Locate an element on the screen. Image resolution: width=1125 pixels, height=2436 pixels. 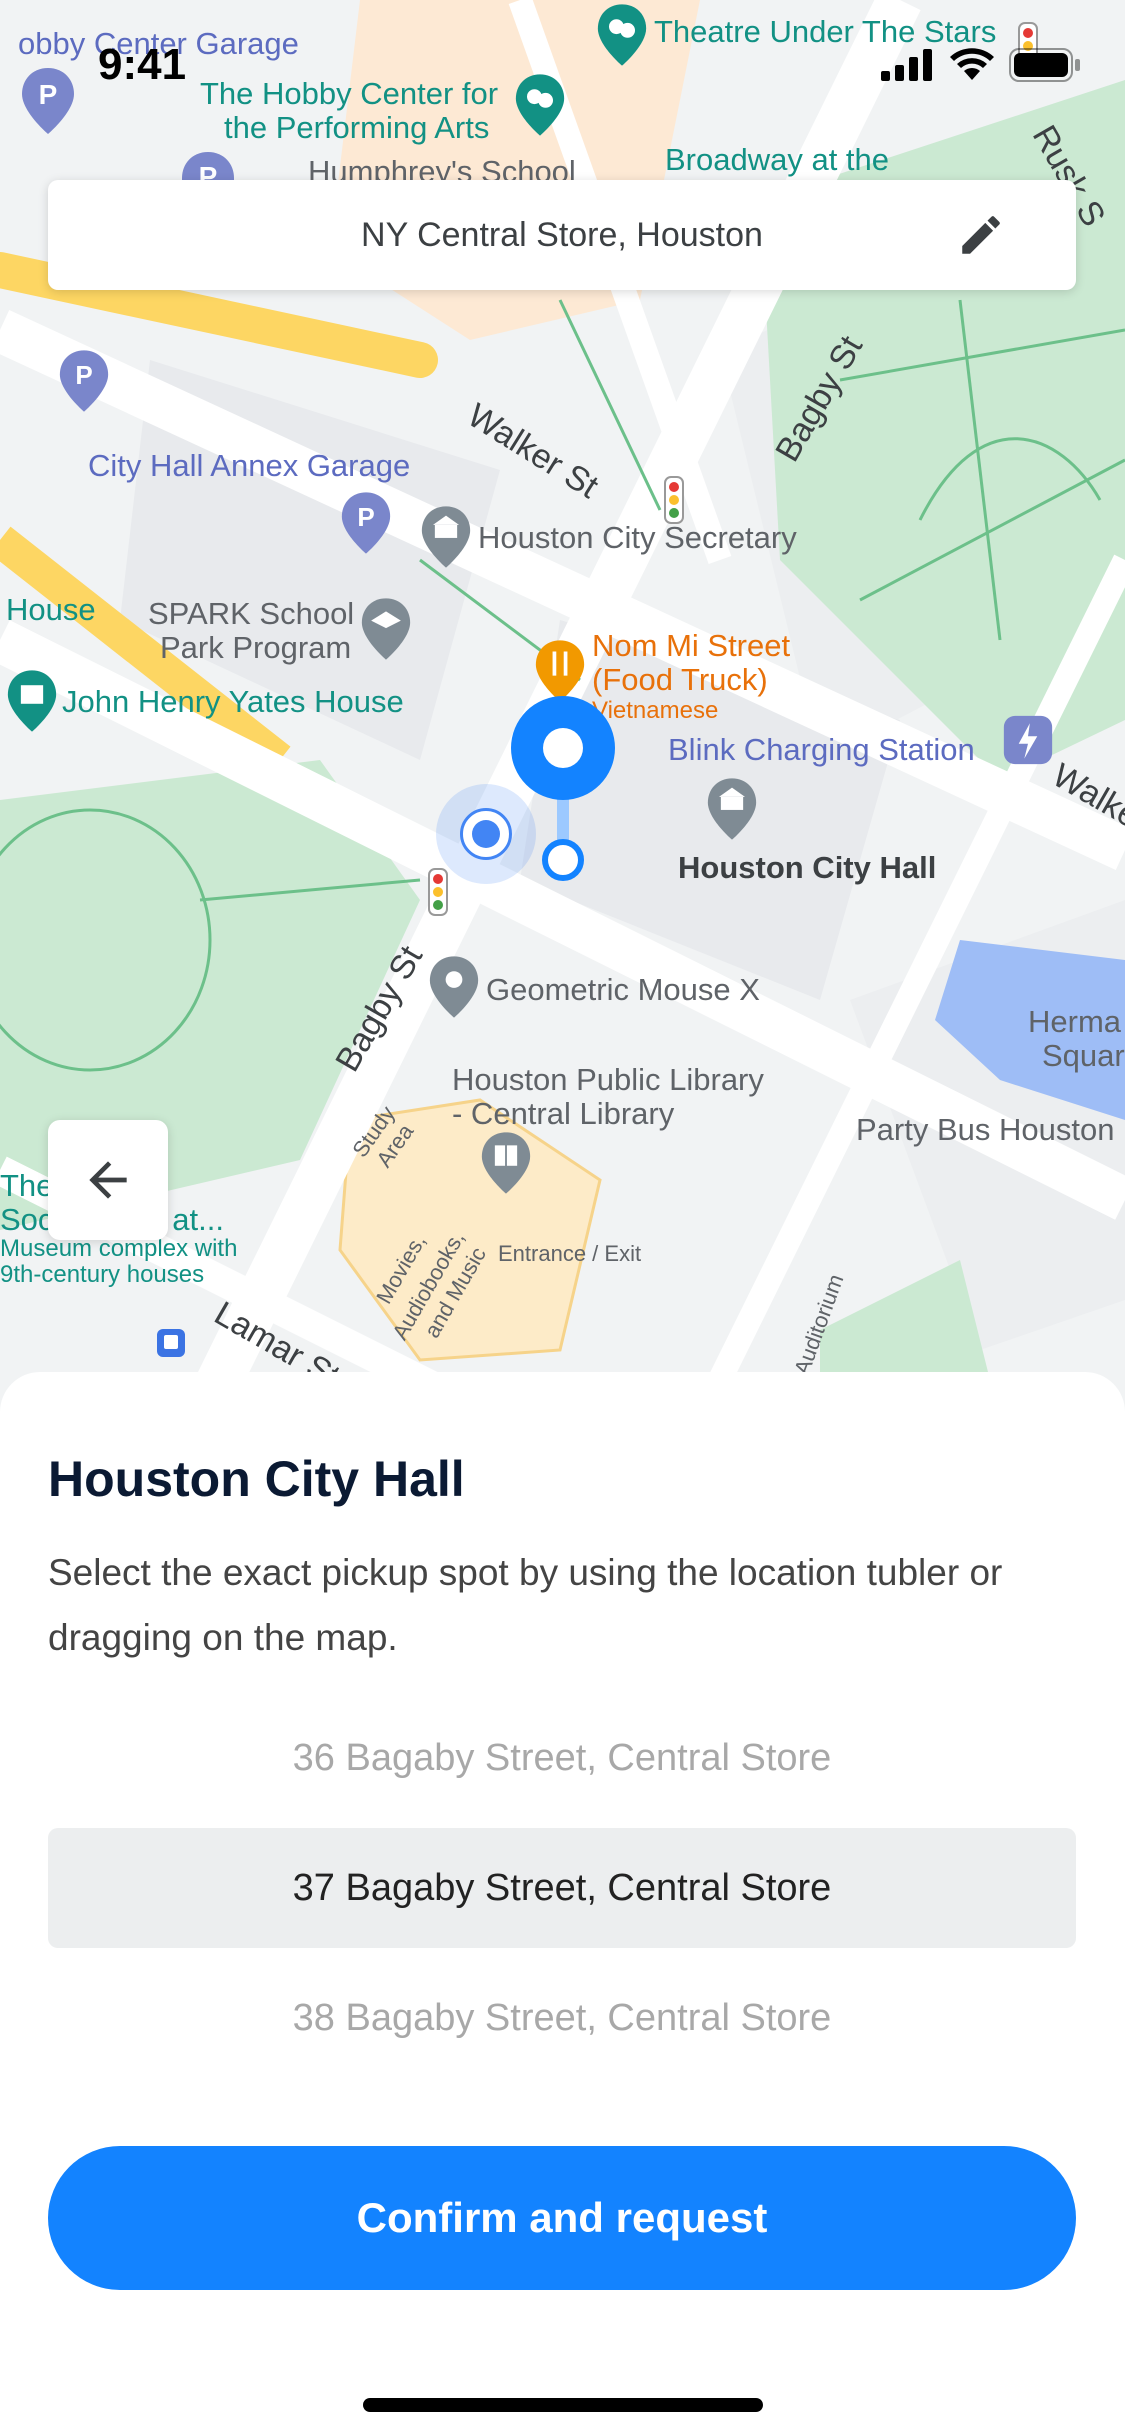
map-label-public-library: Houston Public Library is located at coordinates (608, 1079).